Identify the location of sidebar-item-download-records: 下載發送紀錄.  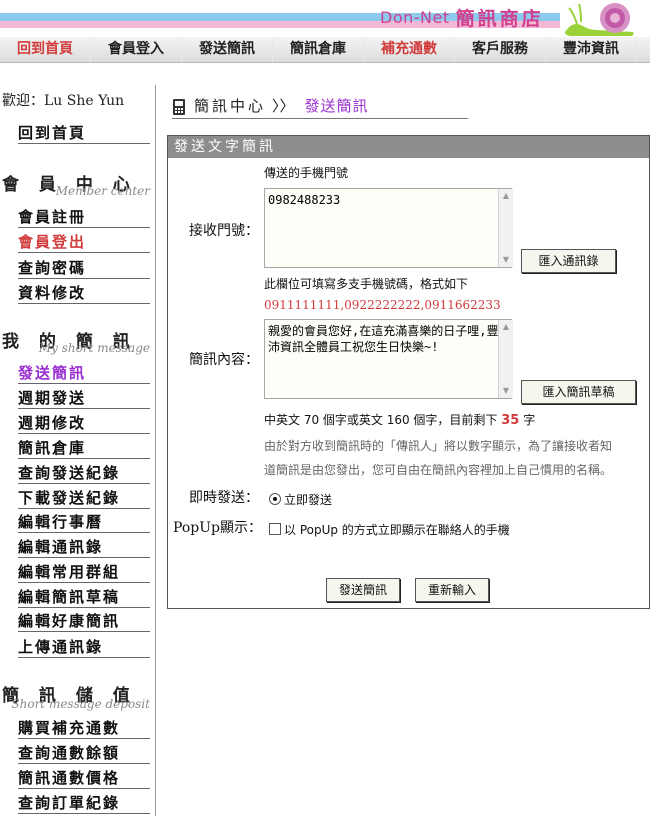
(84, 498).